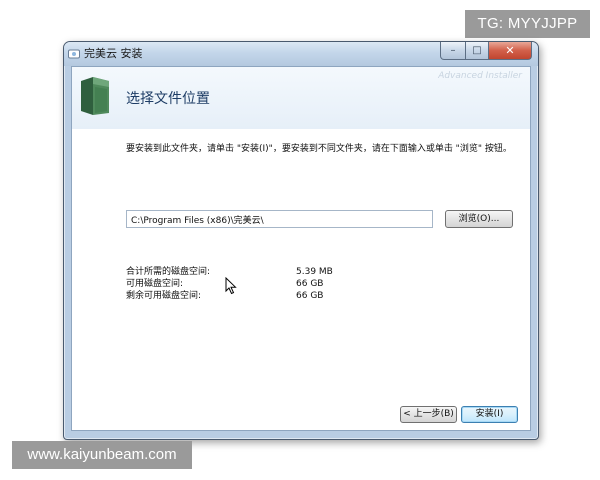 The height and width of the screenshot is (480, 600). Describe the element at coordinates (310, 284) in the screenshot. I see `available-space-value: 66 GB` at that location.